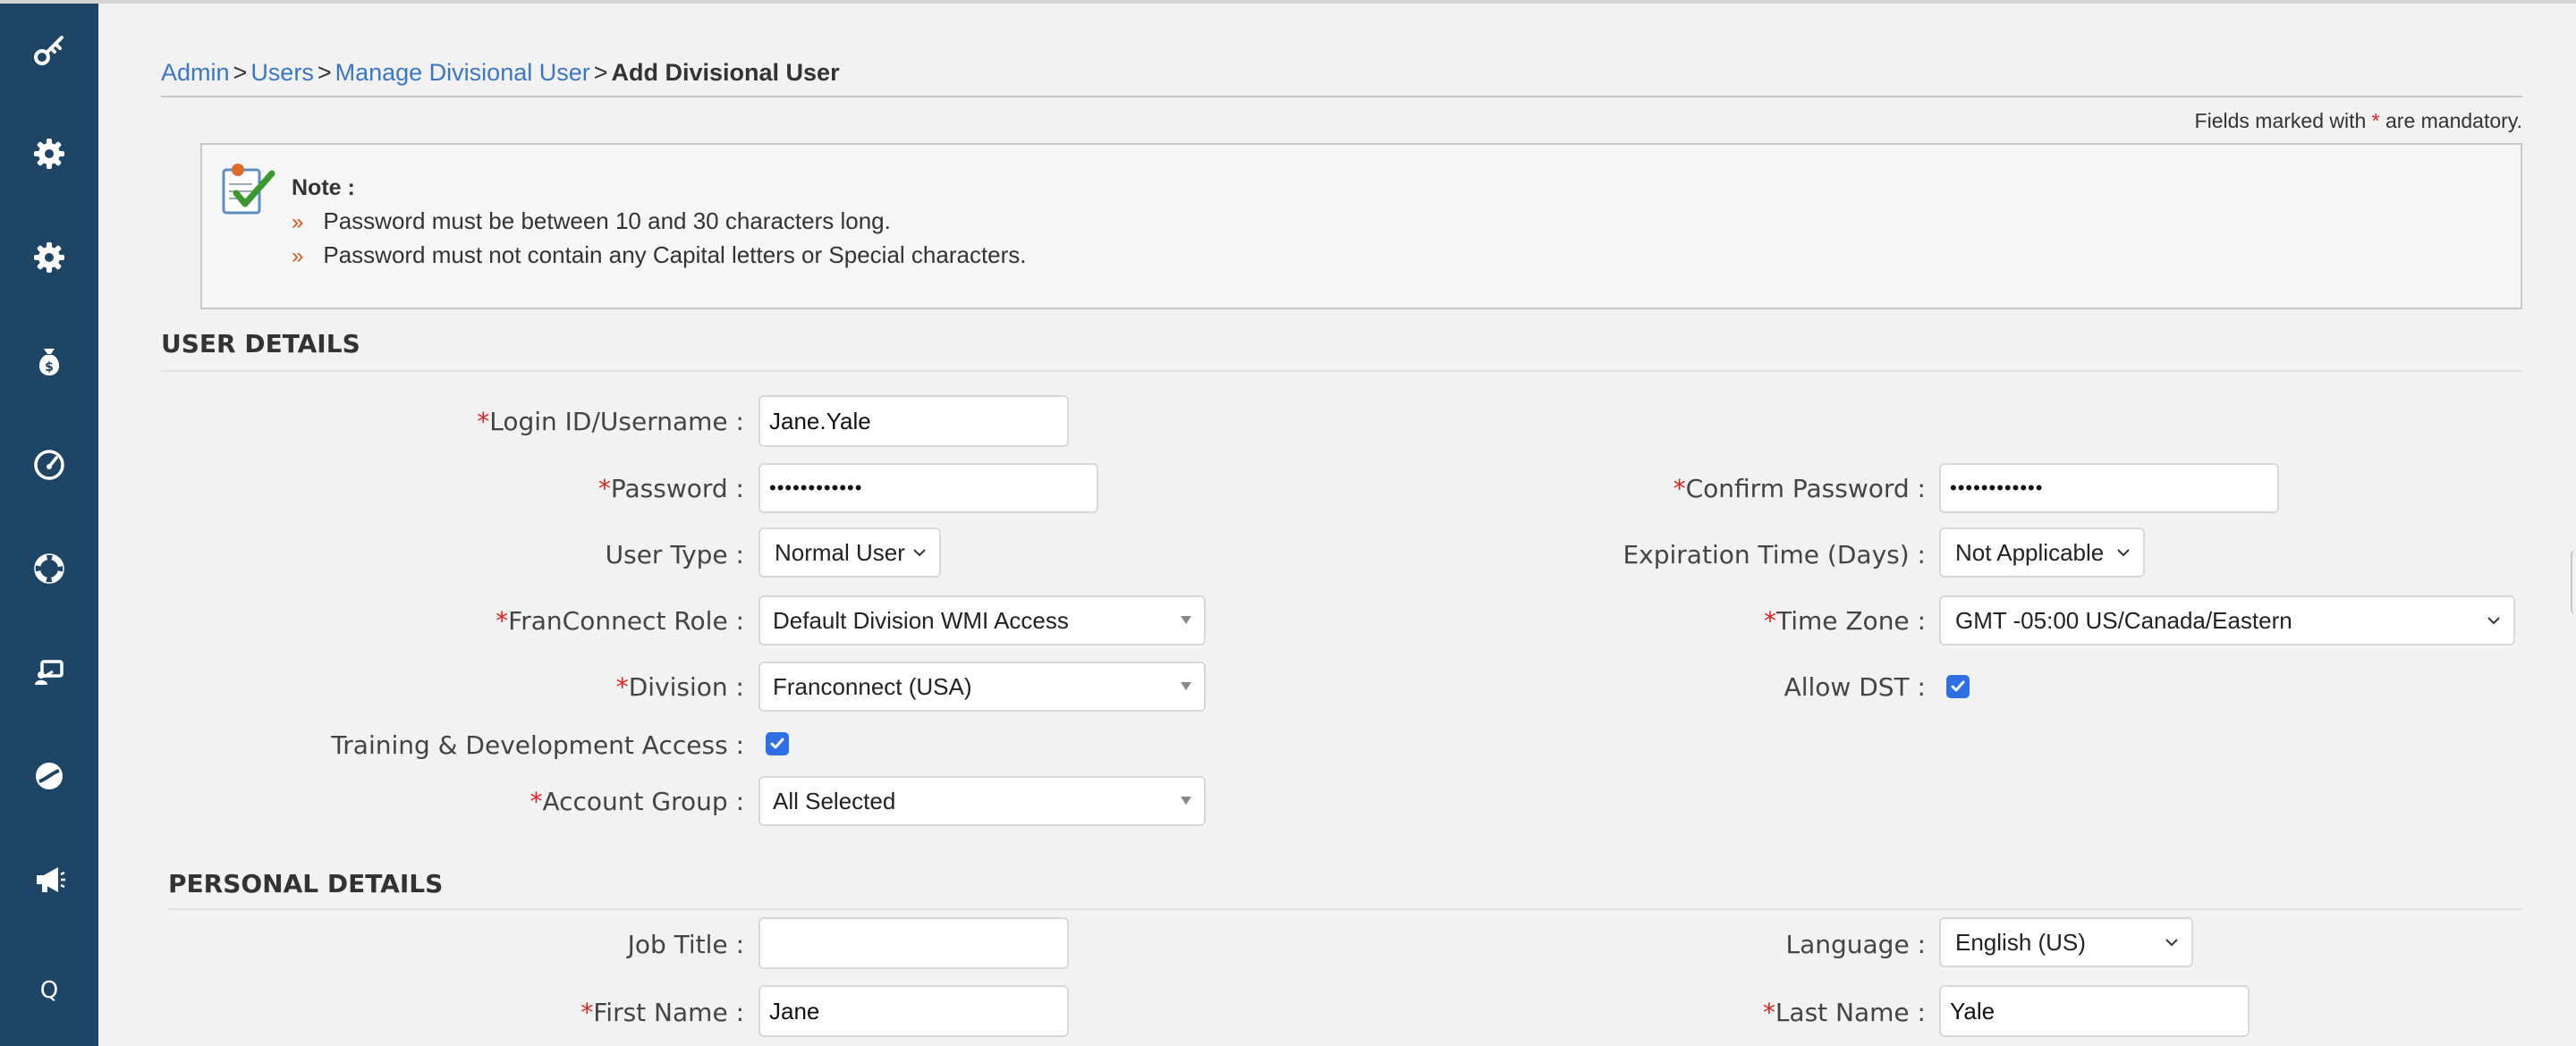 This screenshot has height=1046, width=2576. Describe the element at coordinates (323, 188) in the screenshot. I see `note-title: Note :` at that location.